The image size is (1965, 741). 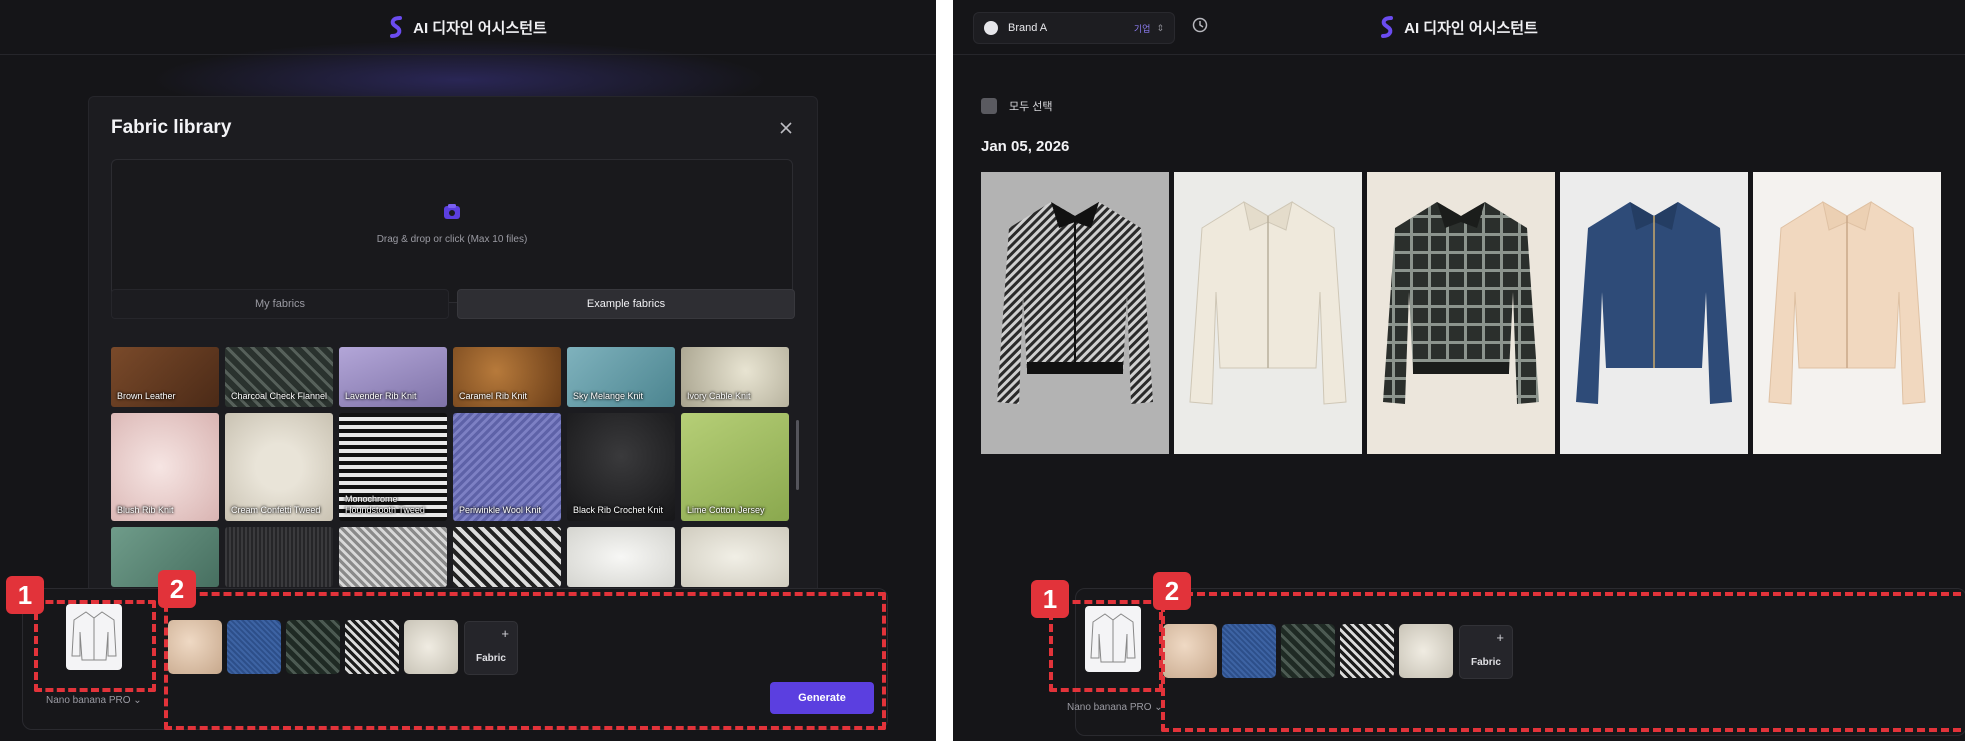 I want to click on fabric-swatch: Blush Rib Knit, so click(x=165, y=467).